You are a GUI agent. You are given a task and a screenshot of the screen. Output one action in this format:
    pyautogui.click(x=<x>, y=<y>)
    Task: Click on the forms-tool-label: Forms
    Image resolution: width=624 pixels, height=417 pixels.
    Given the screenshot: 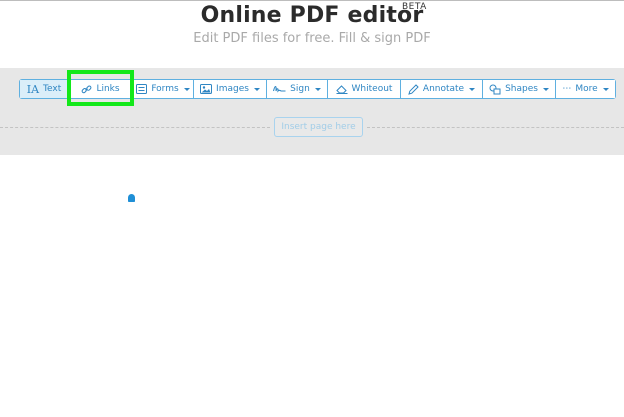 What is the action you would take?
    pyautogui.click(x=165, y=89)
    